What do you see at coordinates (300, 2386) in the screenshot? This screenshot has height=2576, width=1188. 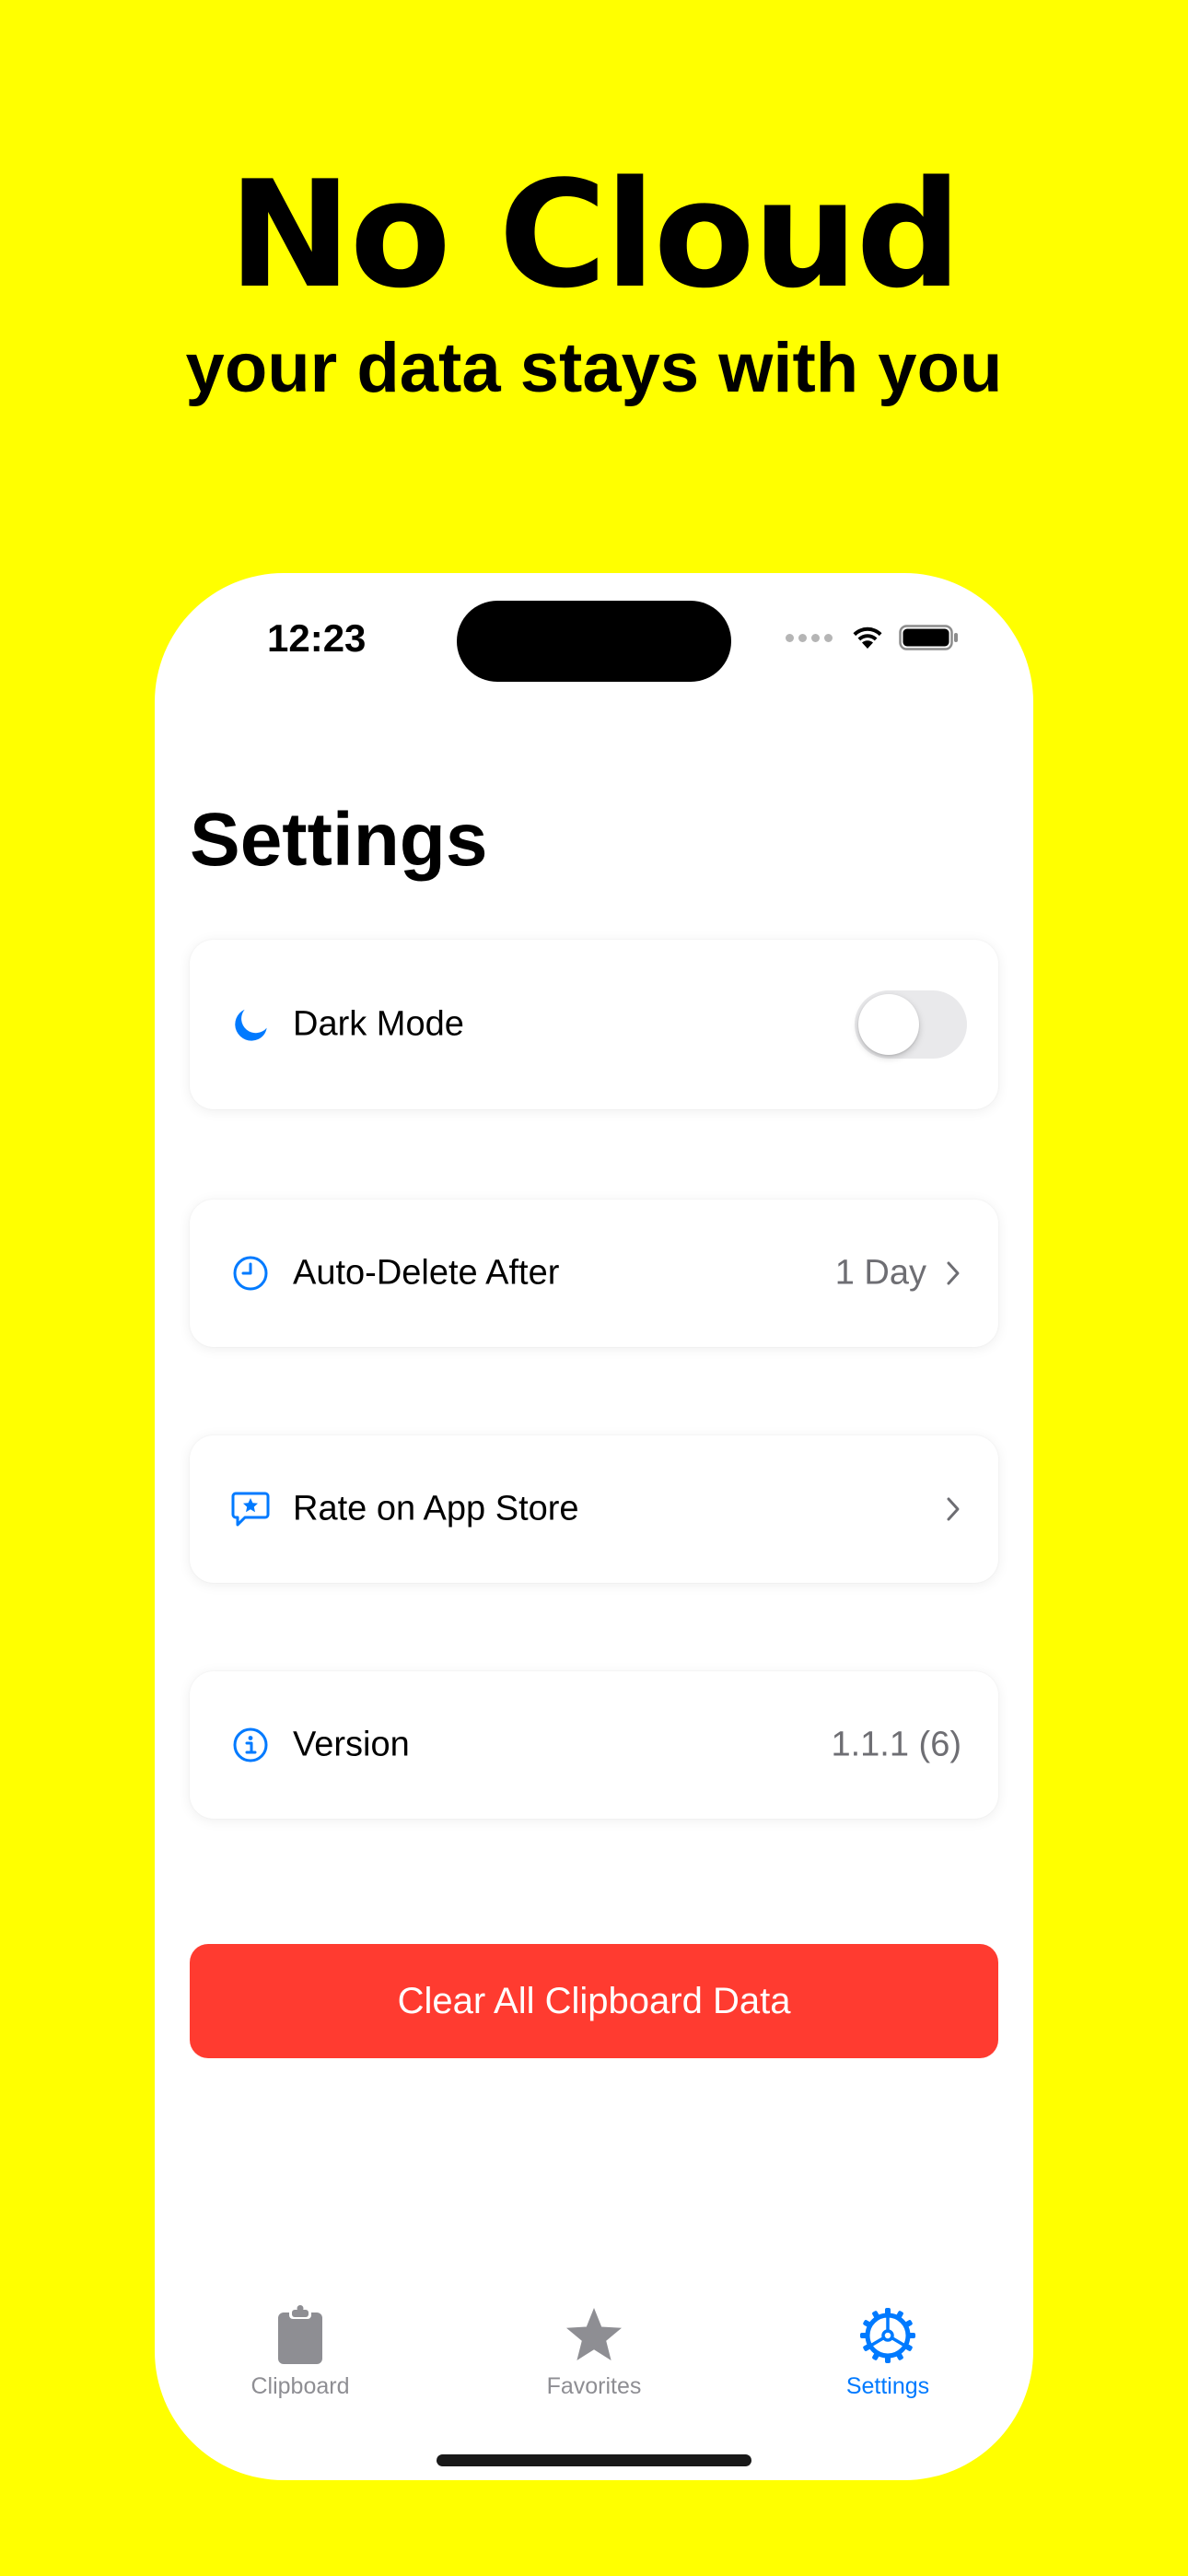 I see `tab-clipboard-label: Clipboard` at bounding box center [300, 2386].